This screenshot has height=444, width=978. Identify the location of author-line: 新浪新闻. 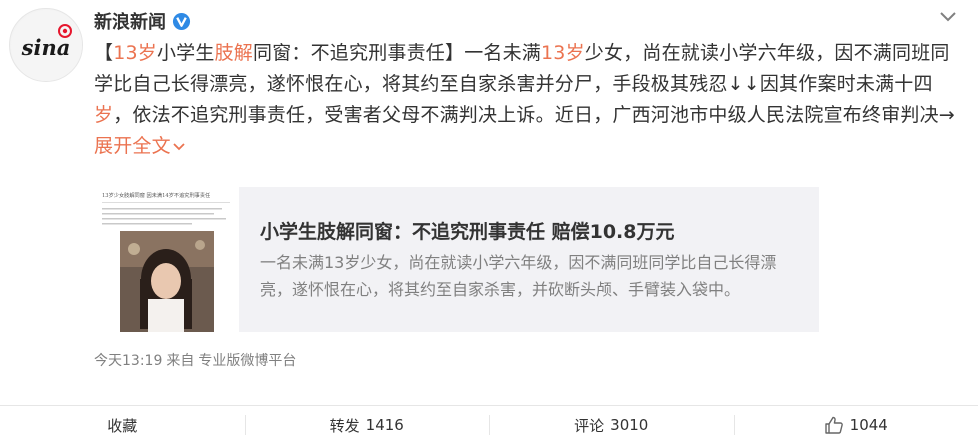
(142, 21).